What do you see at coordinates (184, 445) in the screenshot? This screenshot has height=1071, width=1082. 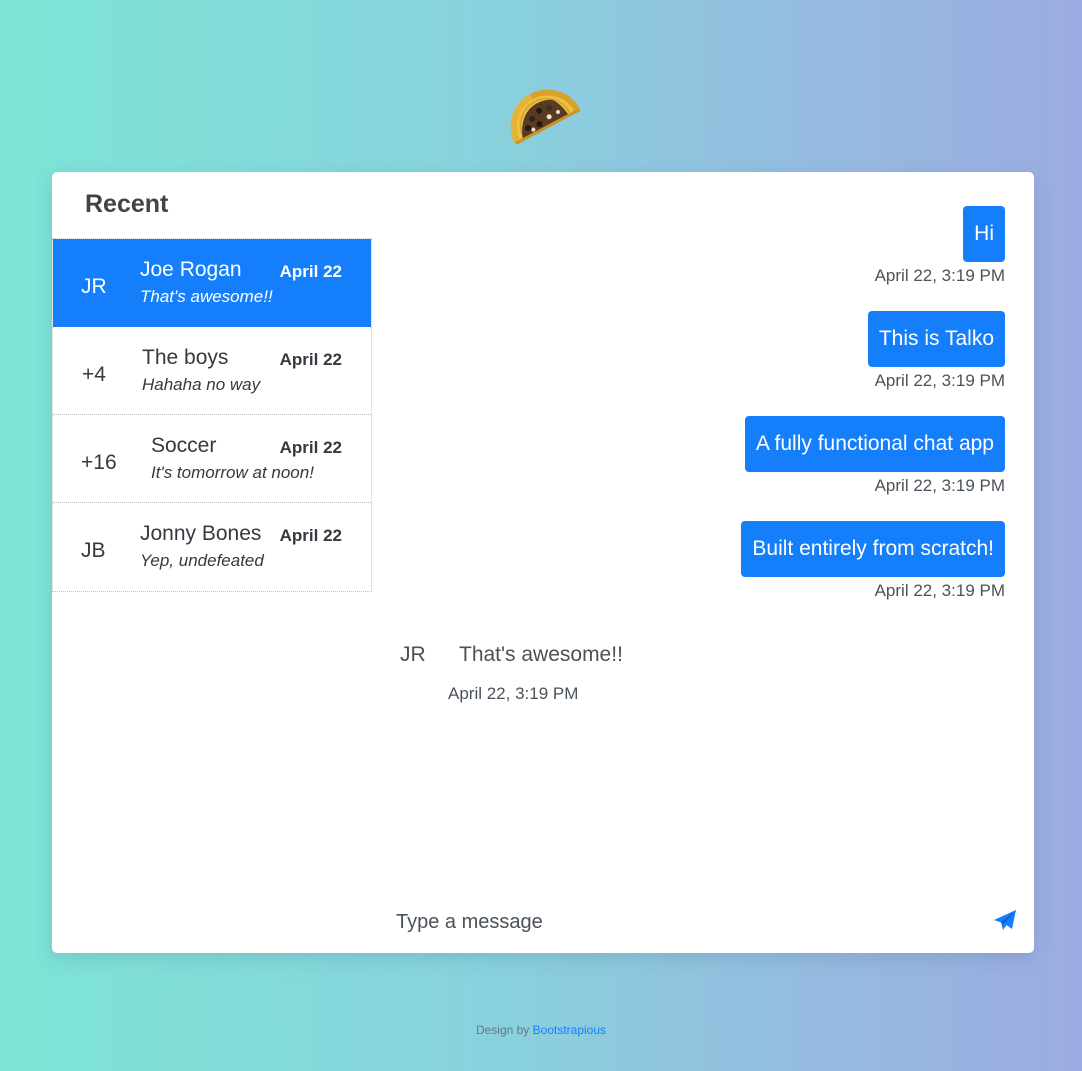 I see `conversation-name: Soccer` at bounding box center [184, 445].